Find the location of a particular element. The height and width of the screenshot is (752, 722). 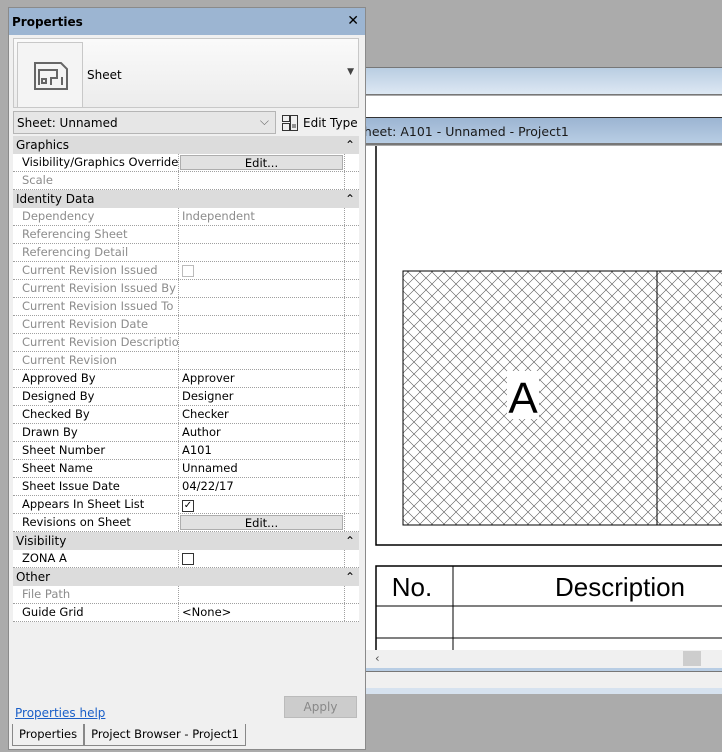

tab-project-browser: Project Browser - Project1 is located at coordinates (165, 735).